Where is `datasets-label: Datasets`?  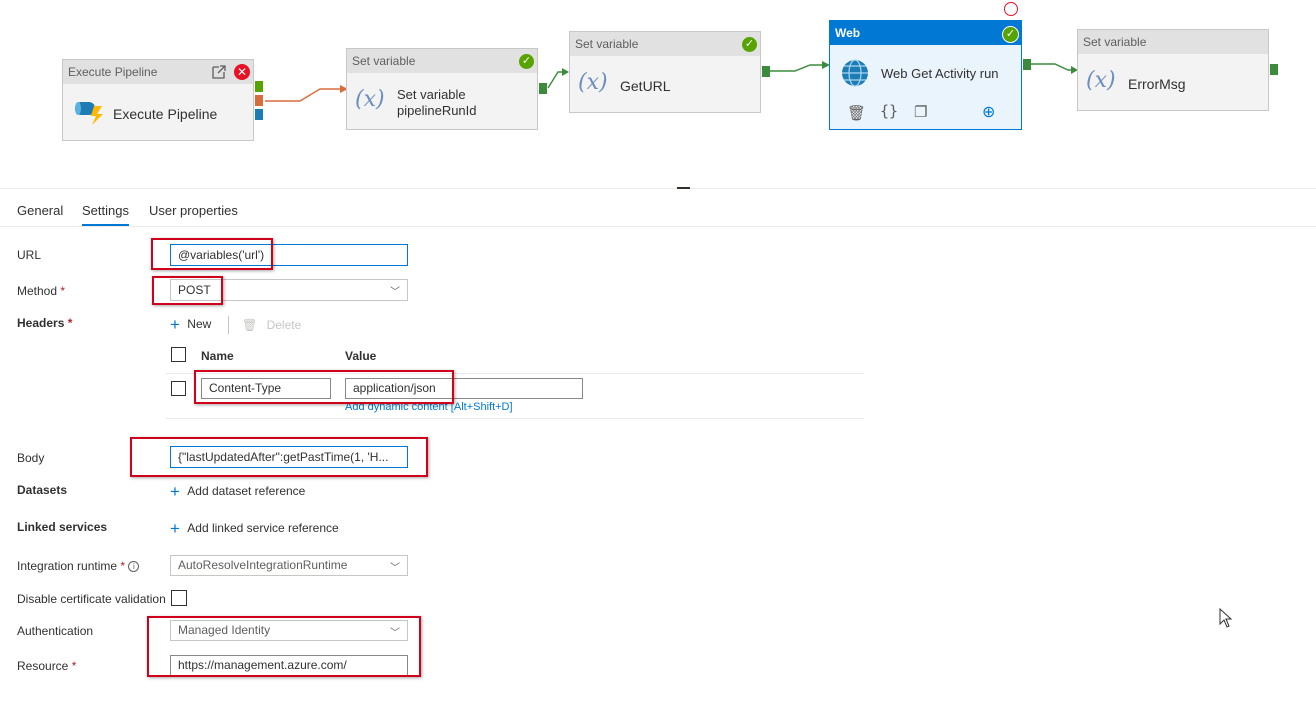
datasets-label: Datasets is located at coordinates (42, 490).